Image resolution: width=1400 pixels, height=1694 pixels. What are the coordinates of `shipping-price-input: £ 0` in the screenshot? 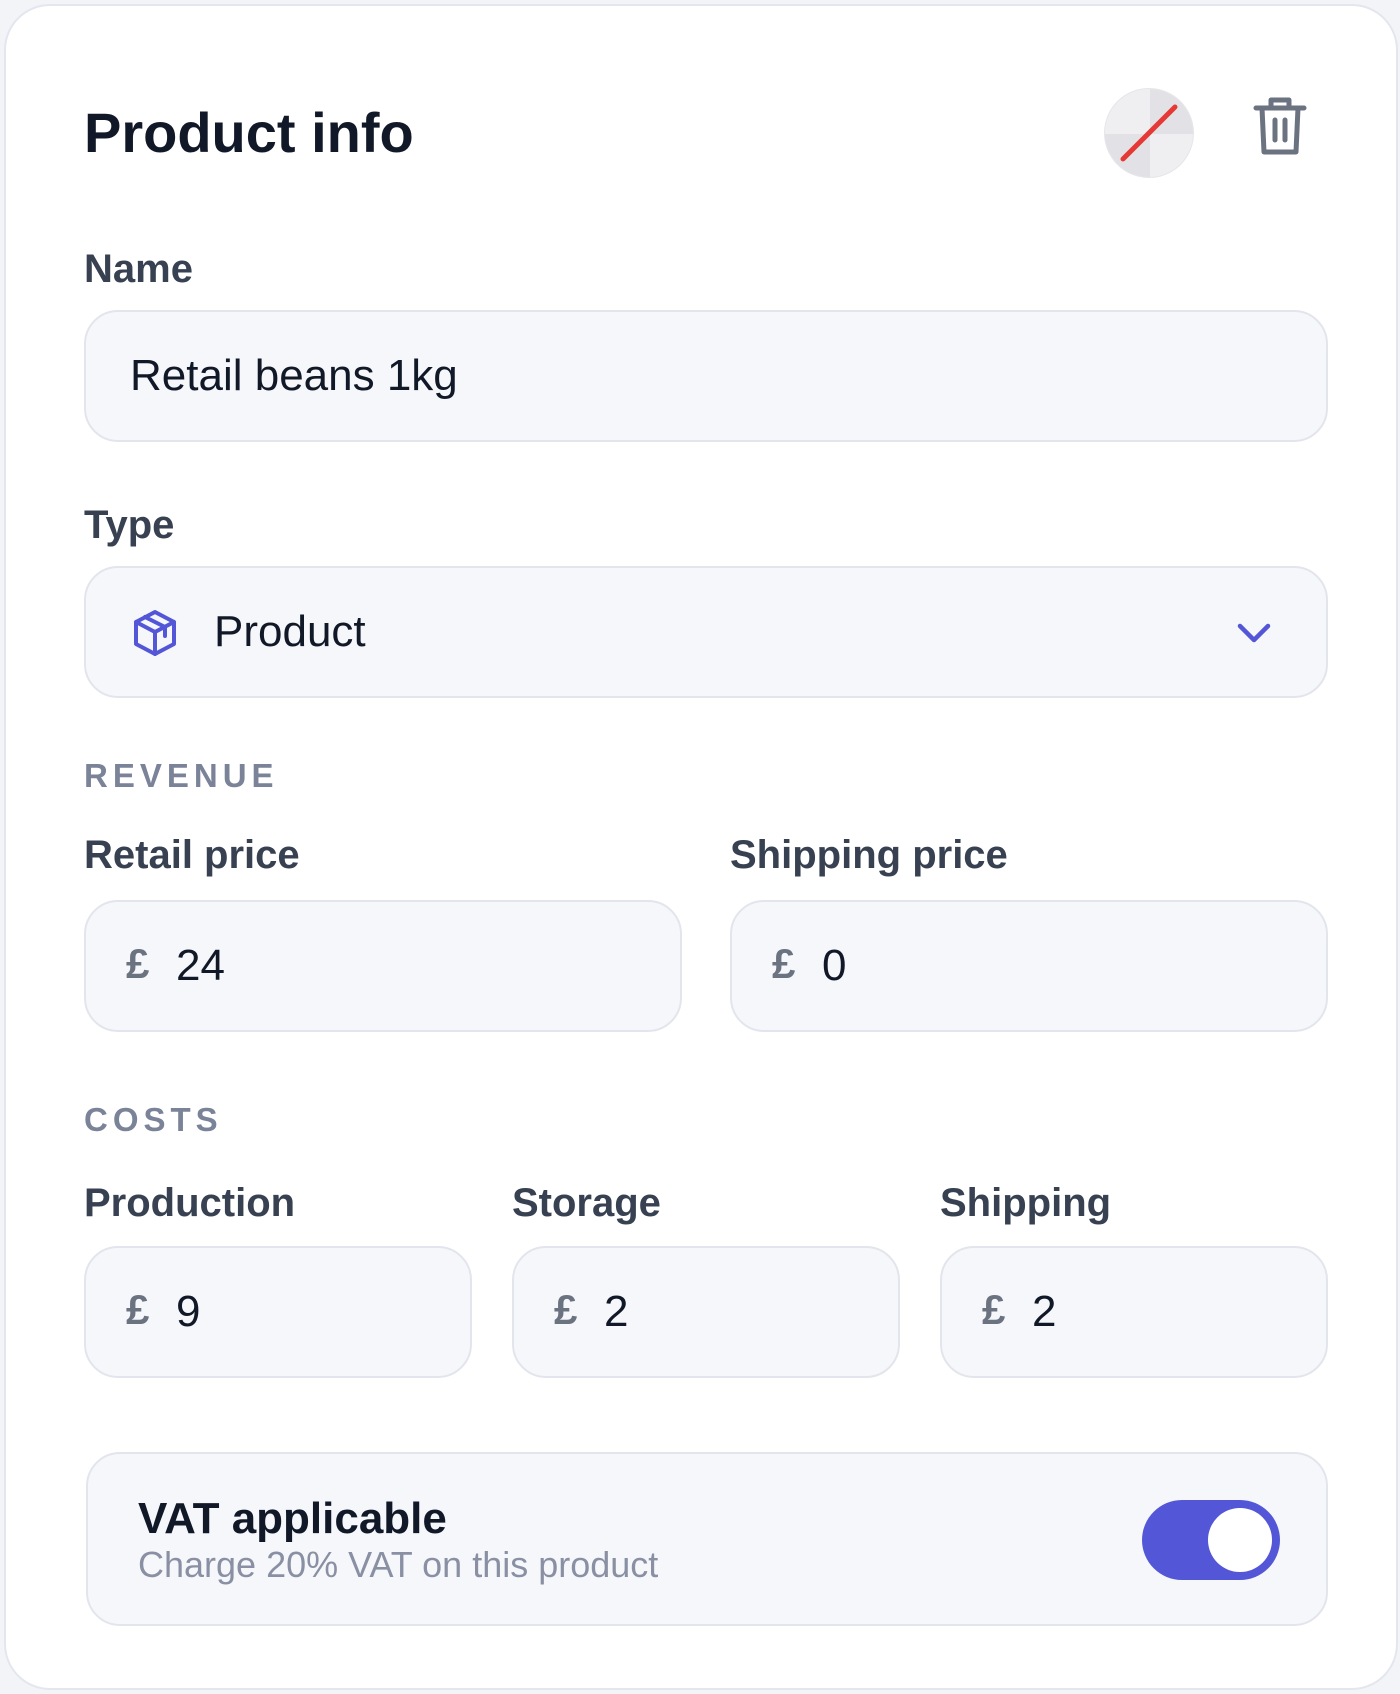 It's located at (1029, 966).